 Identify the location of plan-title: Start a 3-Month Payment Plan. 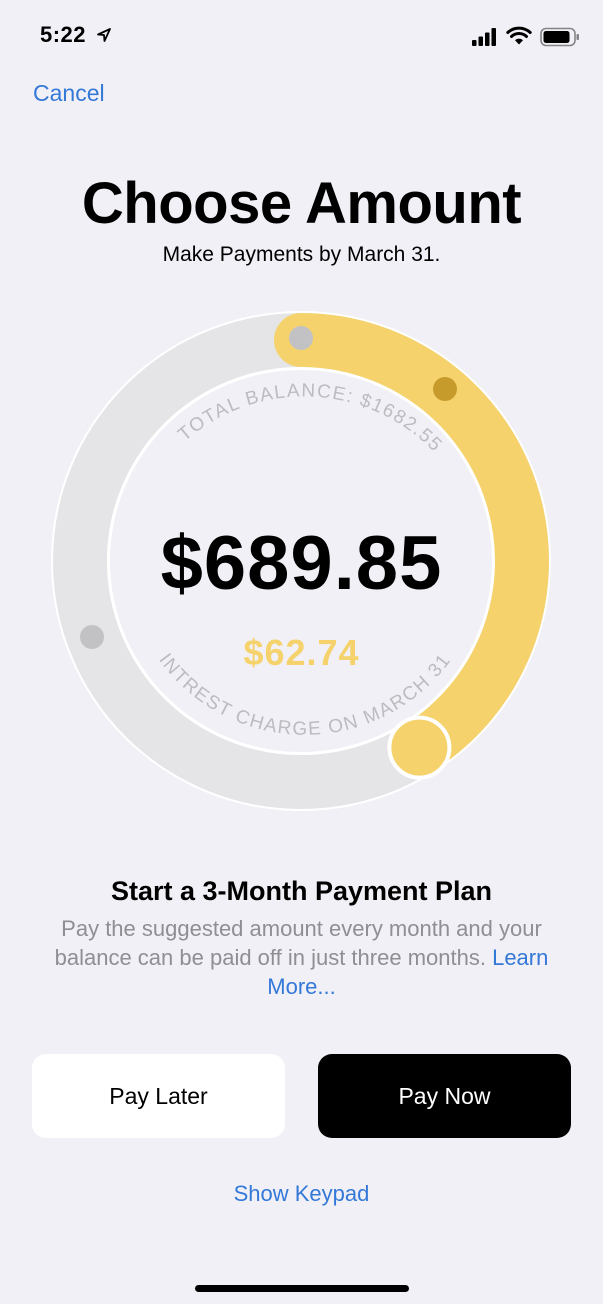
(301, 891).